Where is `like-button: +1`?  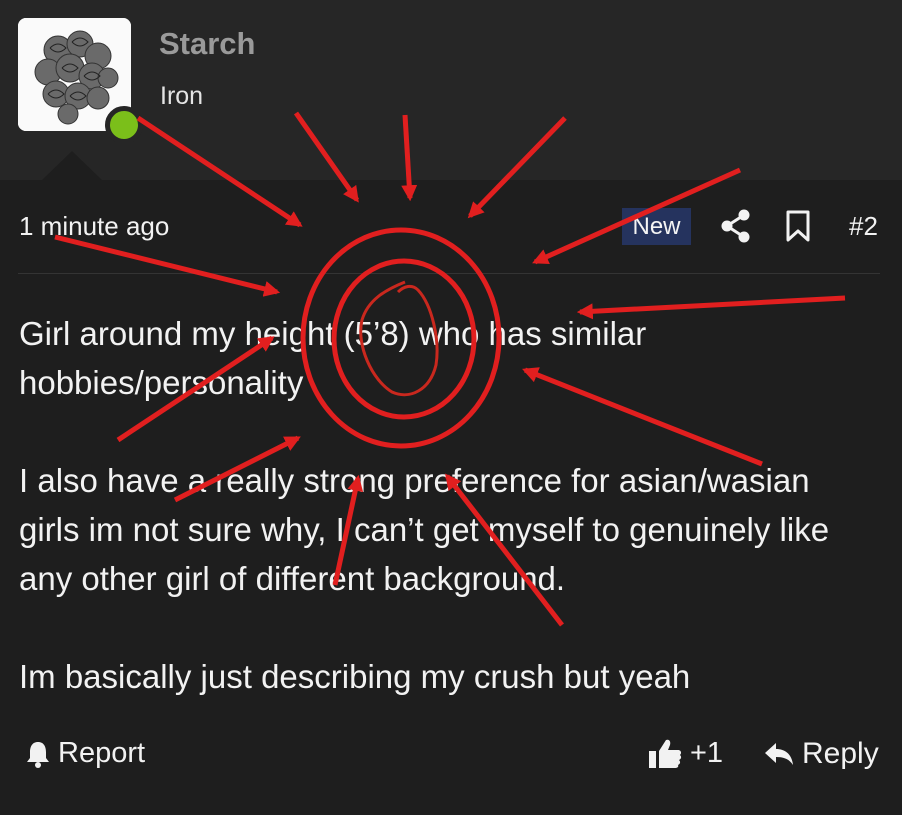
like-button: +1 is located at coordinates (685, 753).